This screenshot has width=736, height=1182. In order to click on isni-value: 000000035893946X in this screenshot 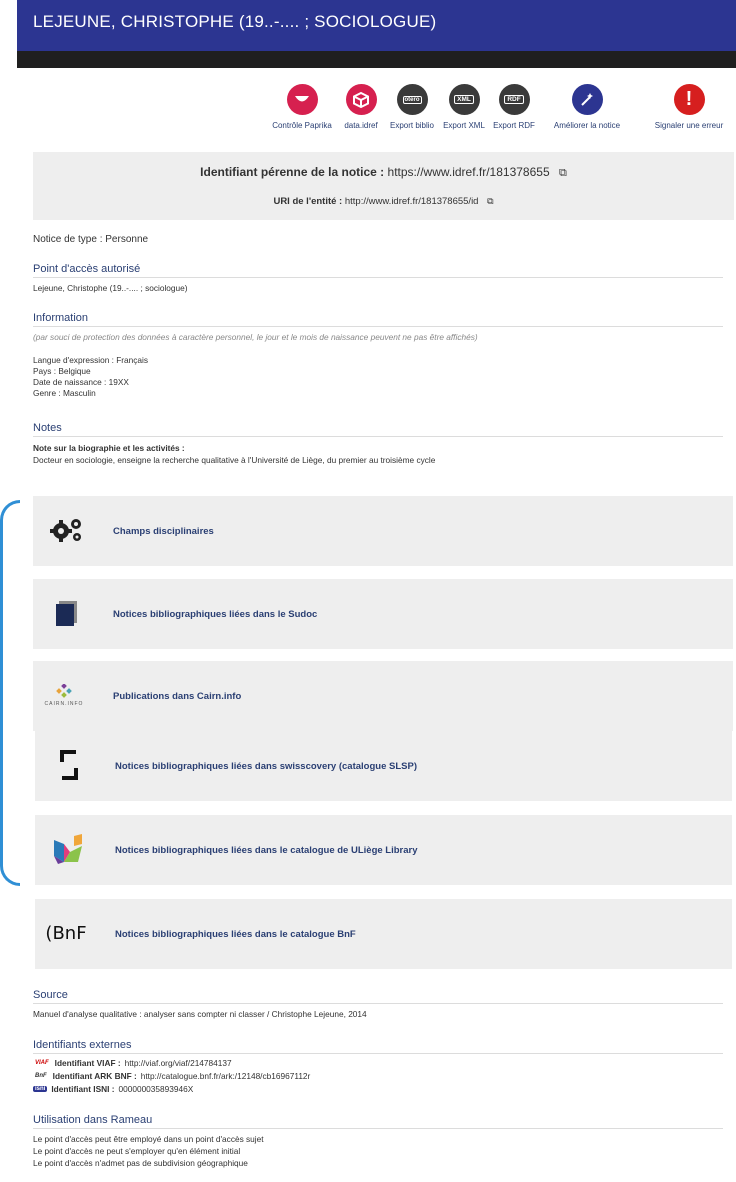, I will do `click(156, 1089)`.